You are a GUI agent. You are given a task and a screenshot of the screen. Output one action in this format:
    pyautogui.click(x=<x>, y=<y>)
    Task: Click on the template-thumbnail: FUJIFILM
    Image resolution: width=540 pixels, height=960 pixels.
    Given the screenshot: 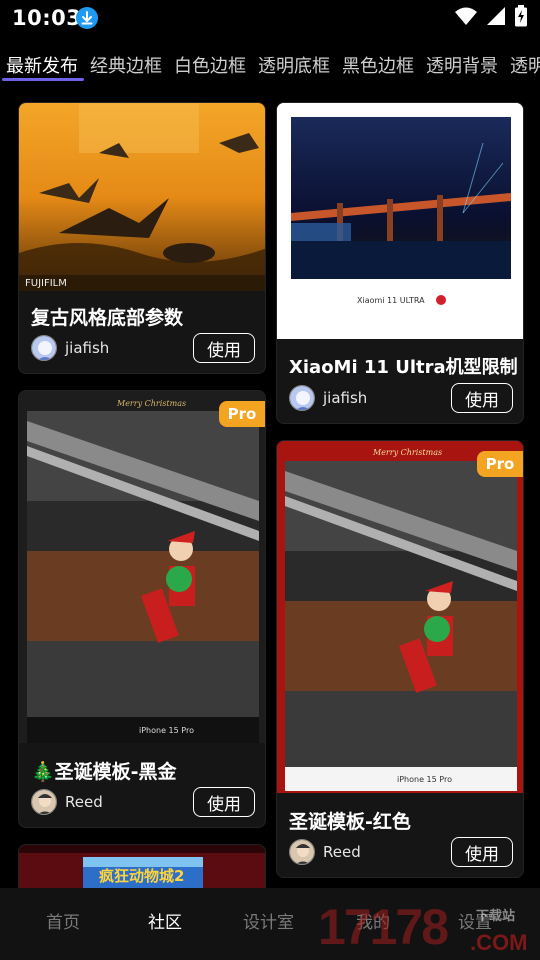 What is the action you would take?
    pyautogui.click(x=142, y=197)
    